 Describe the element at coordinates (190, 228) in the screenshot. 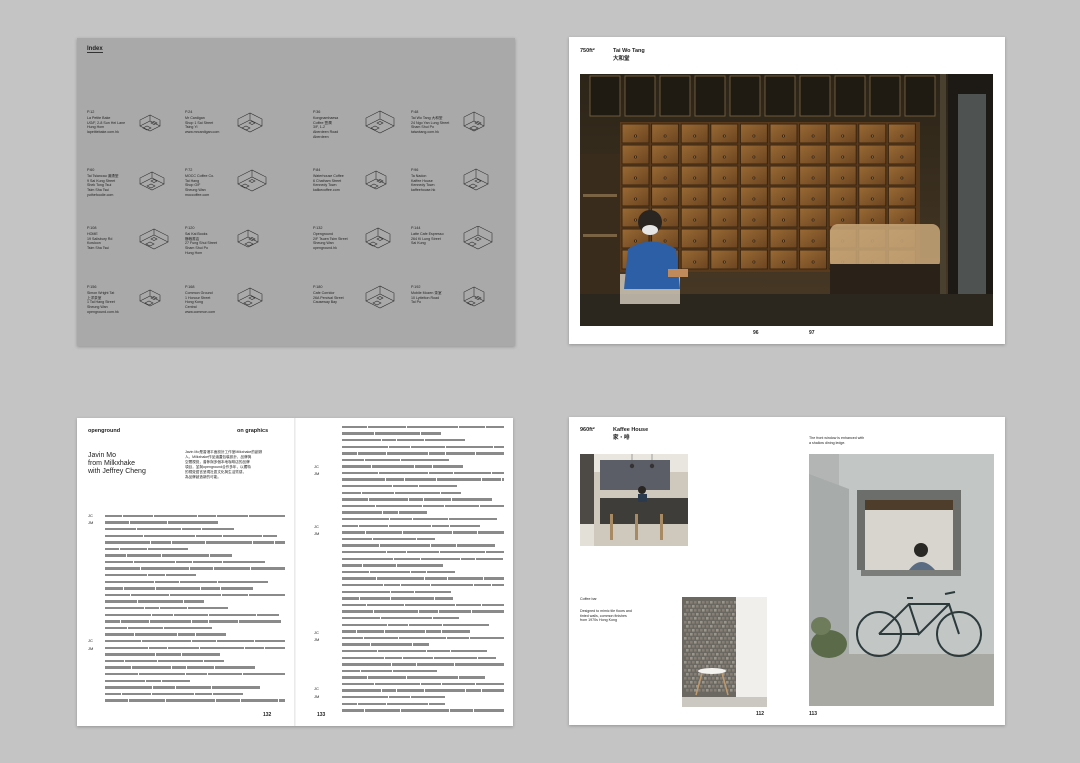

I see `index-entry-page: P.120` at that location.